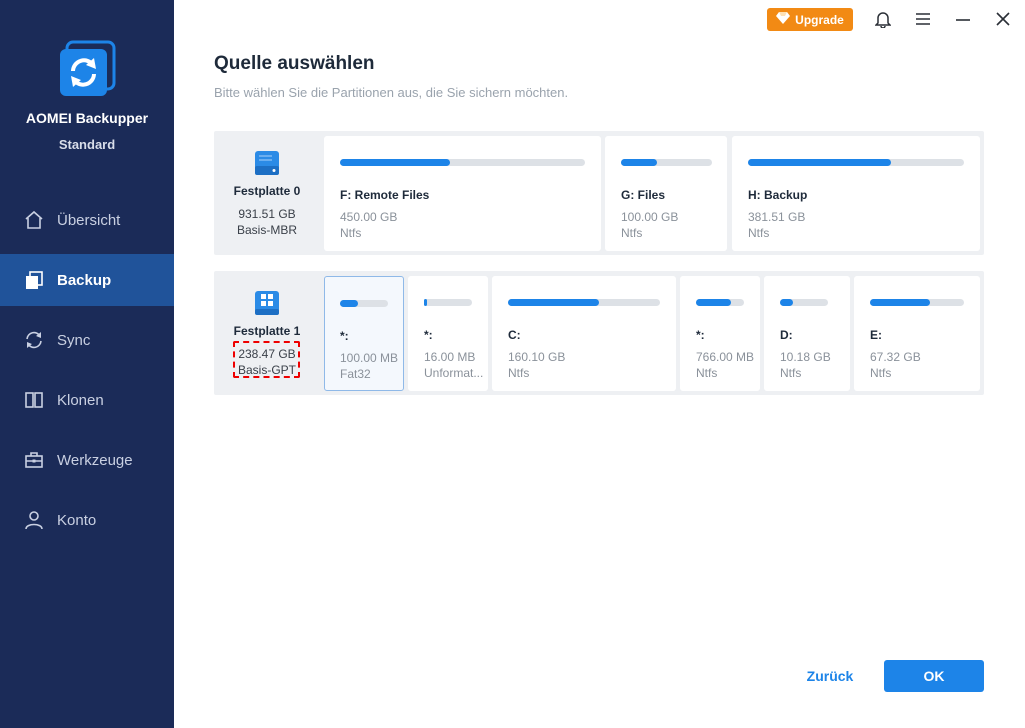 The image size is (1025, 728). What do you see at coordinates (267, 163) in the screenshot?
I see `hard-disk-icon` at bounding box center [267, 163].